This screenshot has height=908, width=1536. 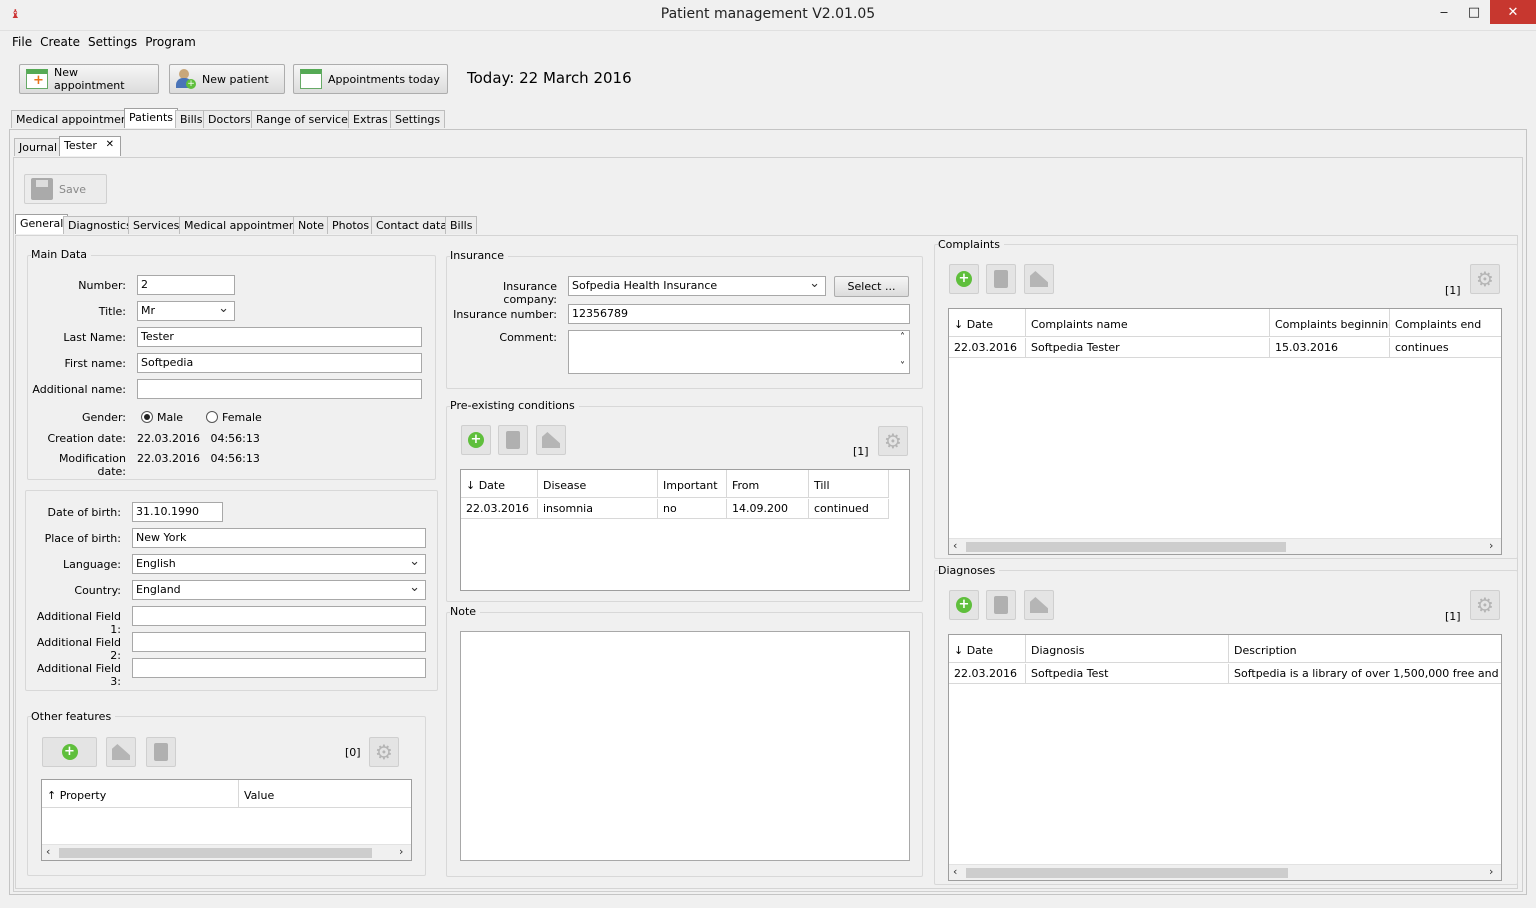 What do you see at coordinates (1330, 348) in the screenshot?
I see `table-cell: 15.03.2016` at bounding box center [1330, 348].